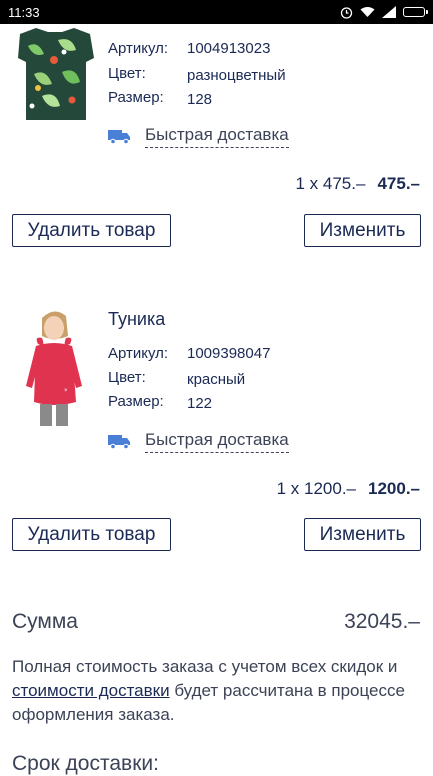  What do you see at coordinates (382, 621) in the screenshot?
I see `sum-value: 32045.–` at bounding box center [382, 621].